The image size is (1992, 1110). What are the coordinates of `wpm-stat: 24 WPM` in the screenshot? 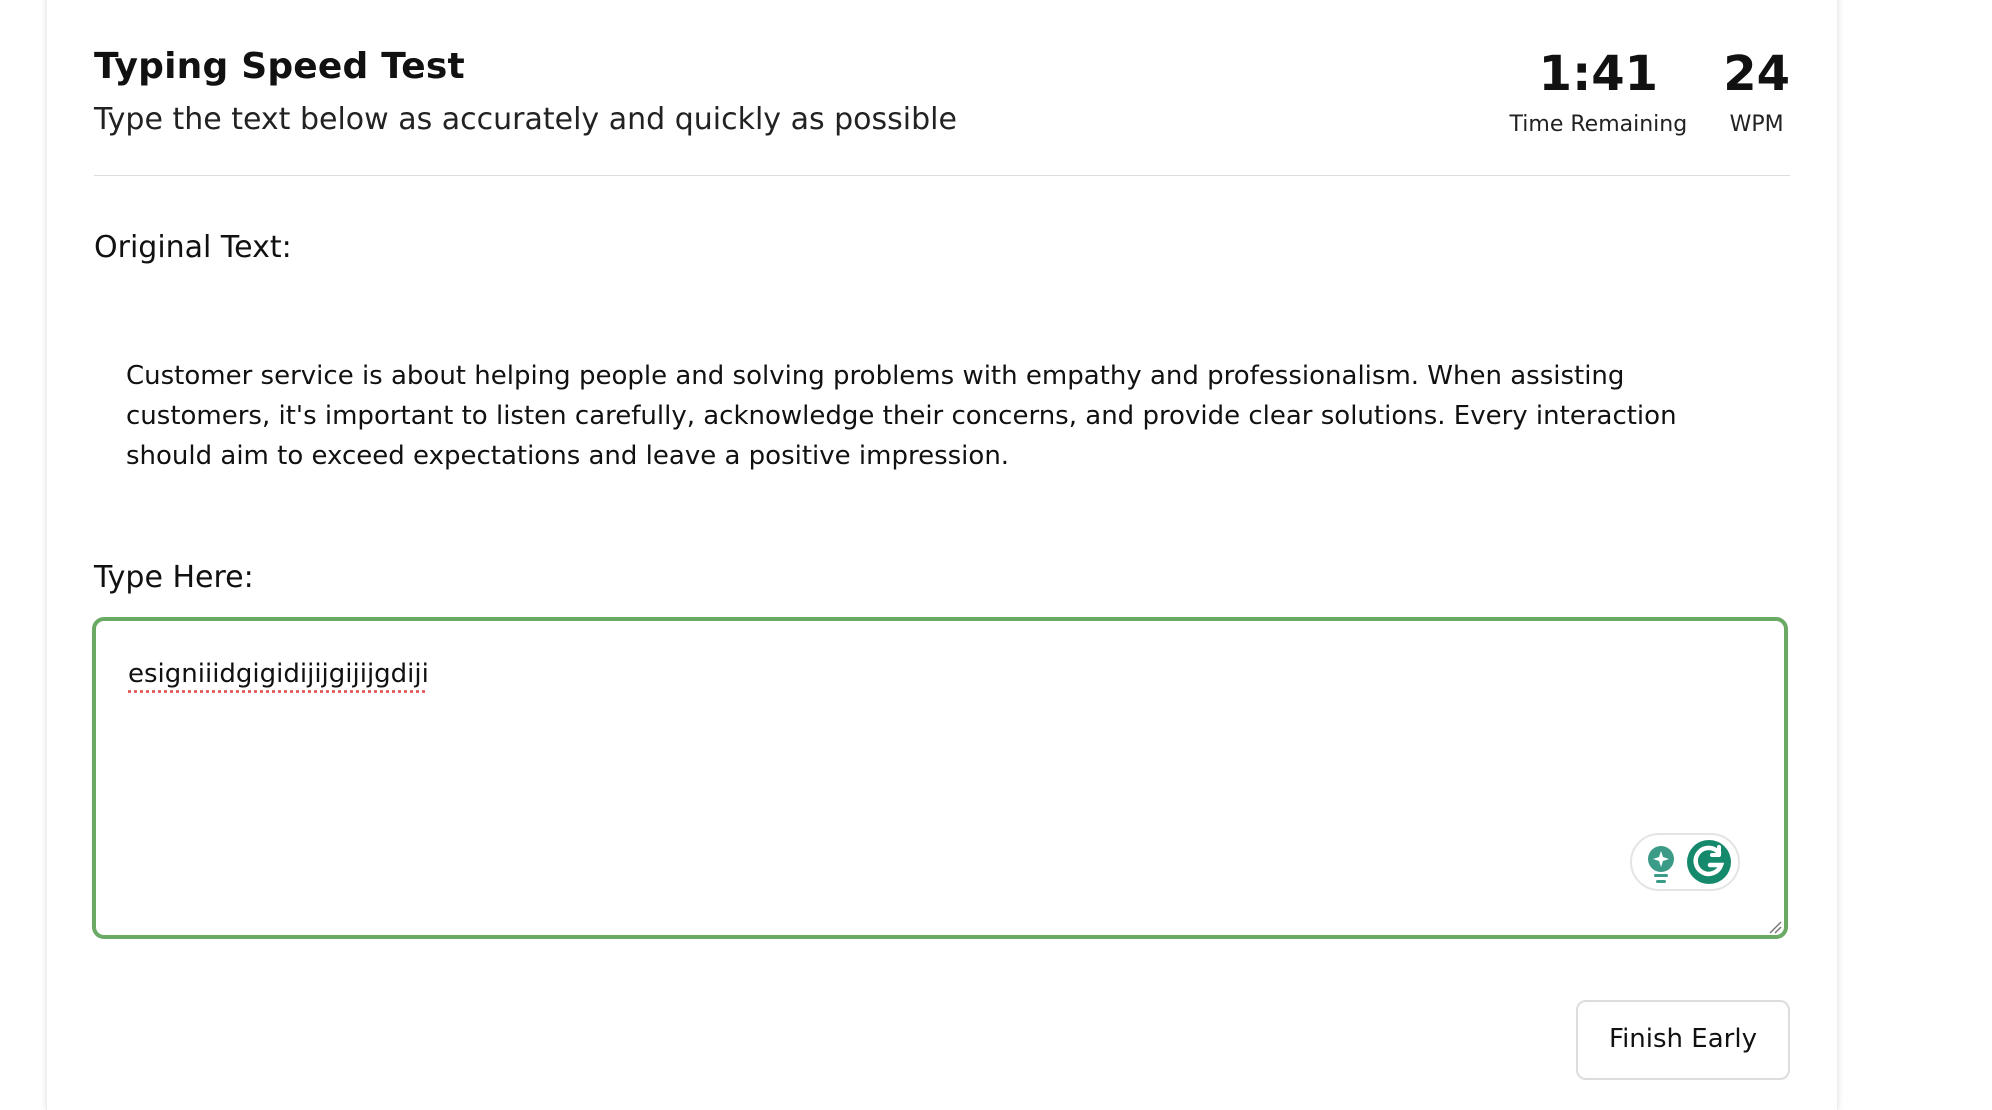 It's located at (1756, 91).